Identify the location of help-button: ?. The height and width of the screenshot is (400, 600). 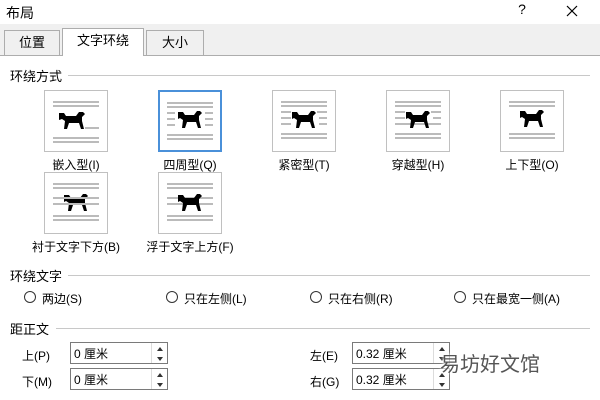
(522, 11).